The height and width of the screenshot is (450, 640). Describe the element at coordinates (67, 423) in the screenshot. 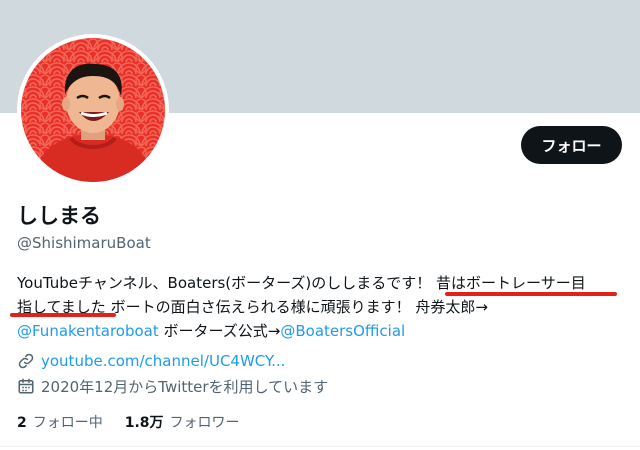

I see `following-label: フォロー中` at that location.